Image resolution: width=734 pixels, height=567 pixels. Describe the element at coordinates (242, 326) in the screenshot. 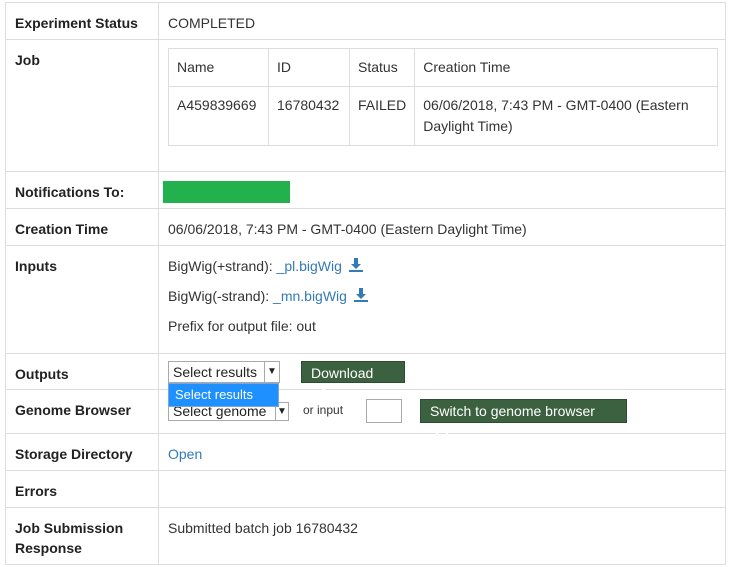

I see `output-prefix-text: Prefix for output file: out` at that location.